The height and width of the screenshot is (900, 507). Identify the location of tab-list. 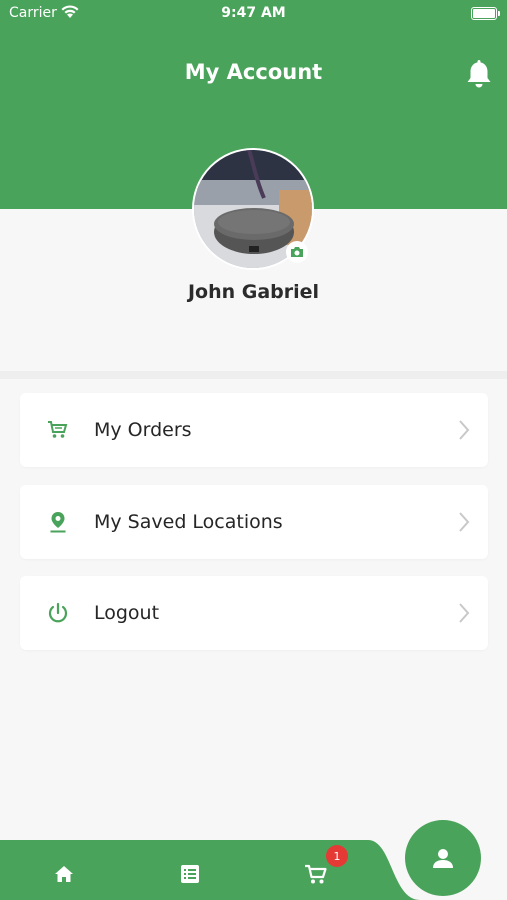
(190, 874).